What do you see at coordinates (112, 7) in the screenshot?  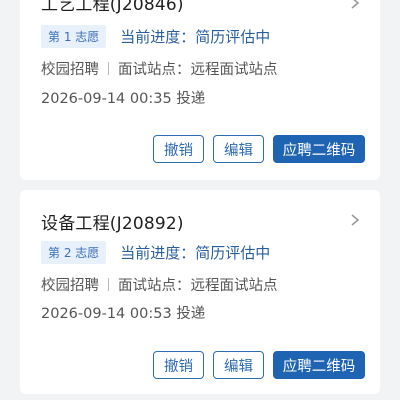 I see `job-title: 工艺工程(J20846)` at bounding box center [112, 7].